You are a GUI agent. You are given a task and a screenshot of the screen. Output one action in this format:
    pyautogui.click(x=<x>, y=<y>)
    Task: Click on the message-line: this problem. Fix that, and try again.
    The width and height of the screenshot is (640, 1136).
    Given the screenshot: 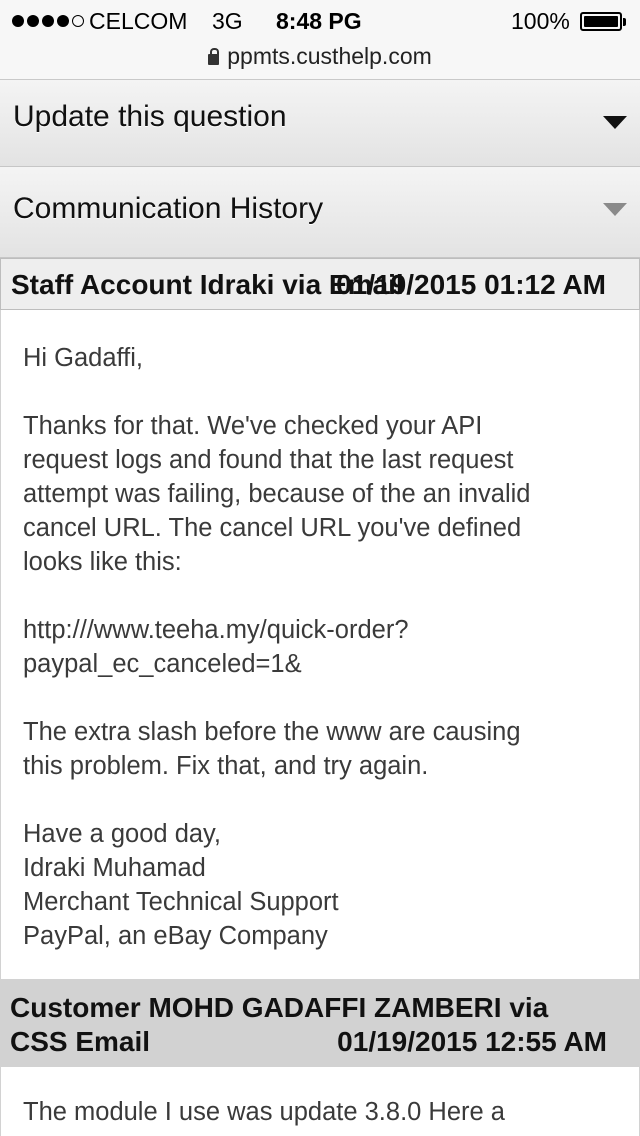 What is the action you would take?
    pyautogui.click(x=226, y=766)
    